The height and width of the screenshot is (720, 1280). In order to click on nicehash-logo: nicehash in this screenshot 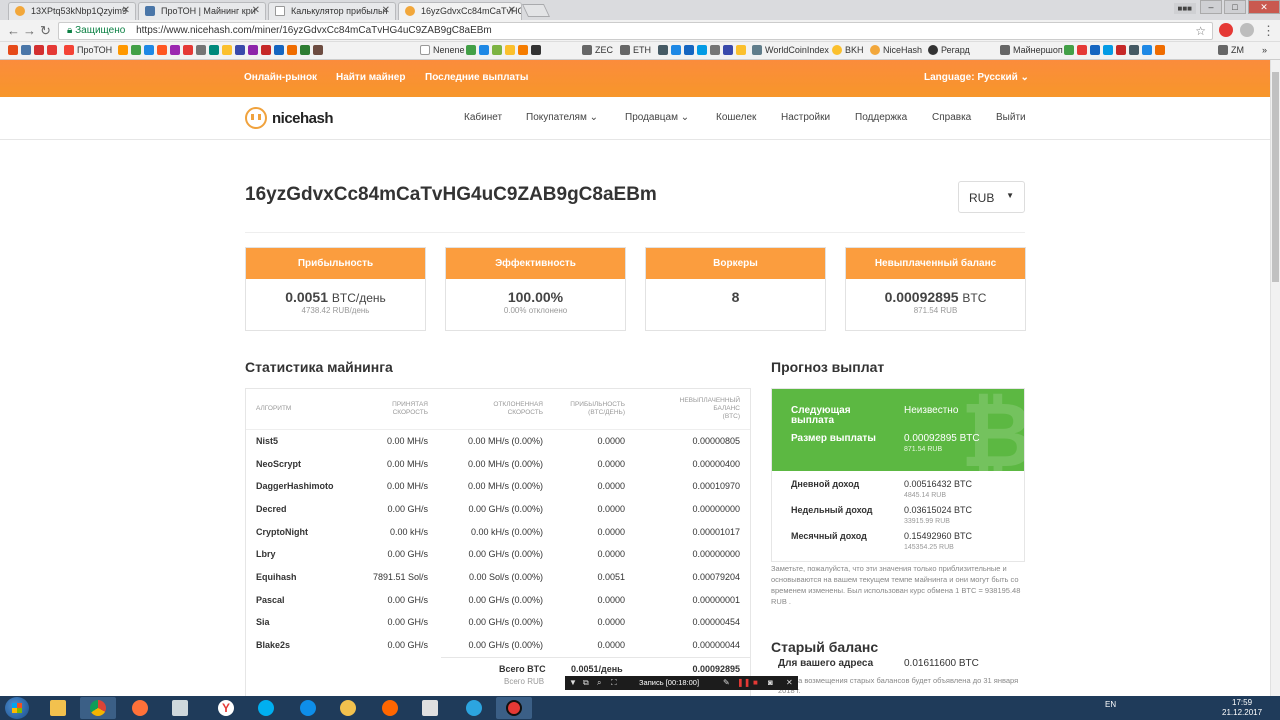, I will do `click(289, 118)`.